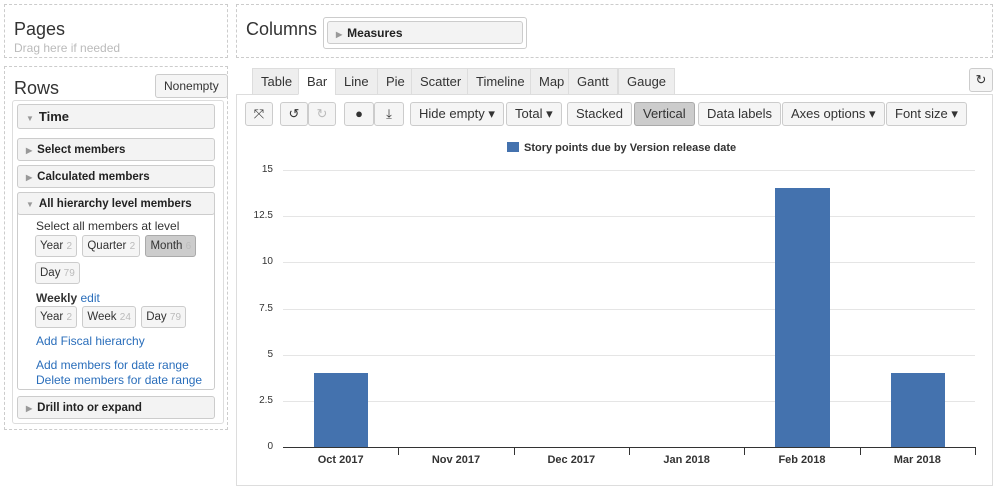 This screenshot has width=999, height=492. I want to click on x-tick, so click(975, 451).